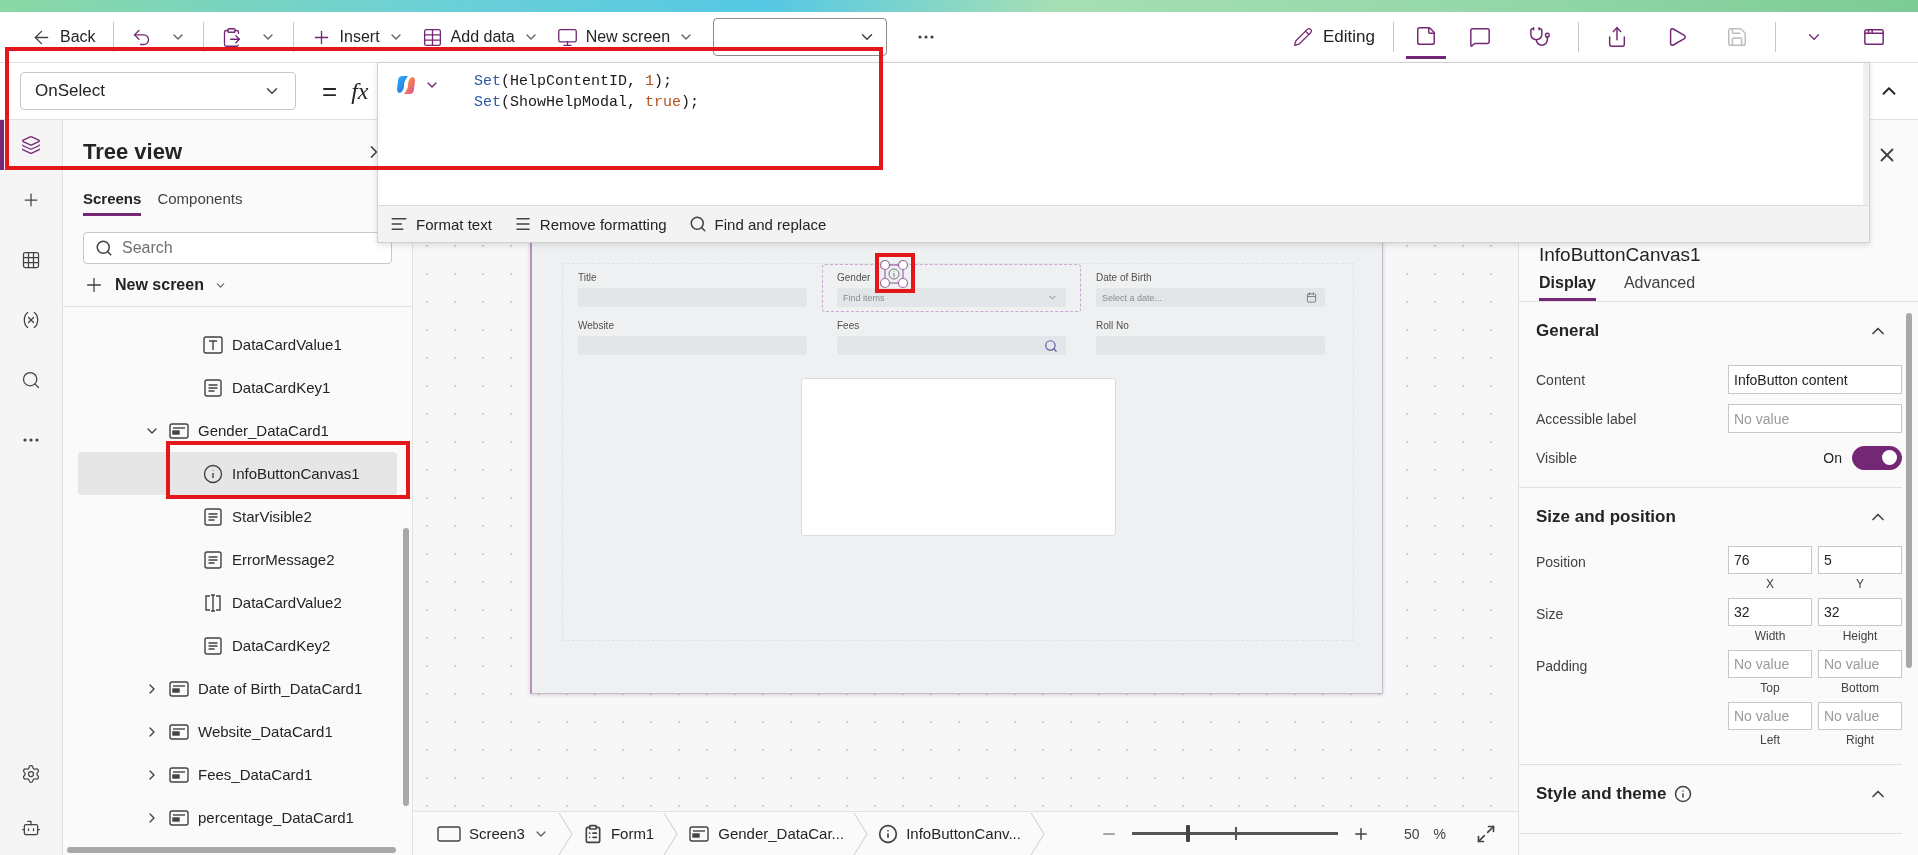  I want to click on breadcrumb: Screen3, so click(493, 833).